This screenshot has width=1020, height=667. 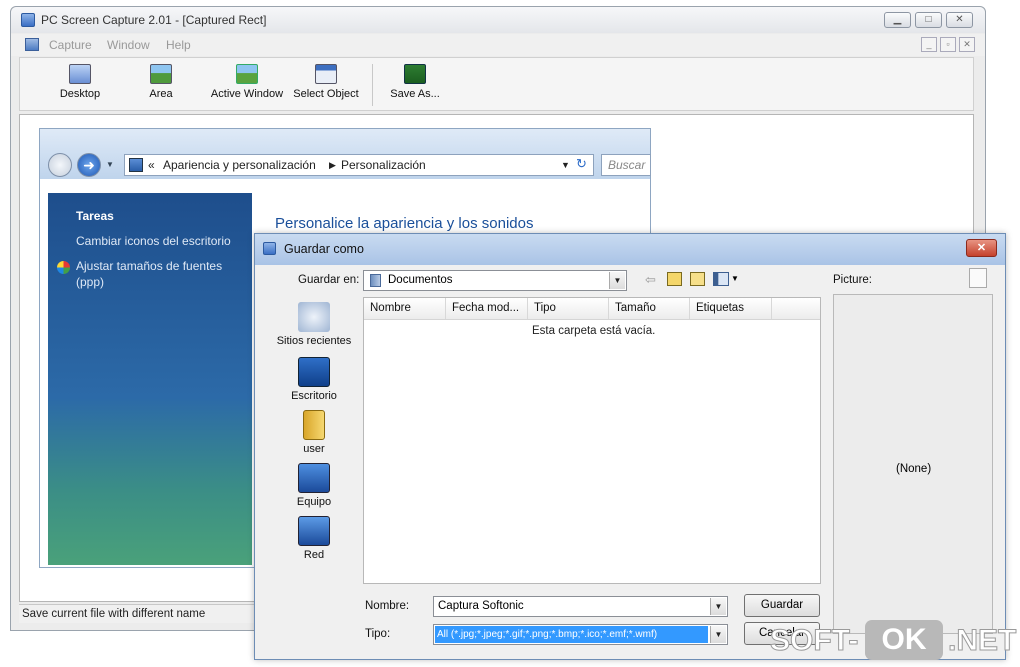 I want to click on active-window-button: Active Window, so click(x=247, y=86).